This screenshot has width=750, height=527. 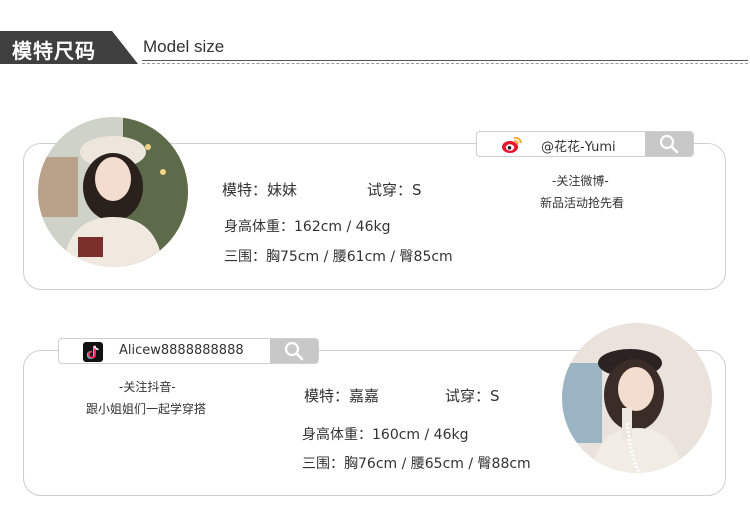 I want to click on section-title: 模特尺码, so click(x=54, y=51).